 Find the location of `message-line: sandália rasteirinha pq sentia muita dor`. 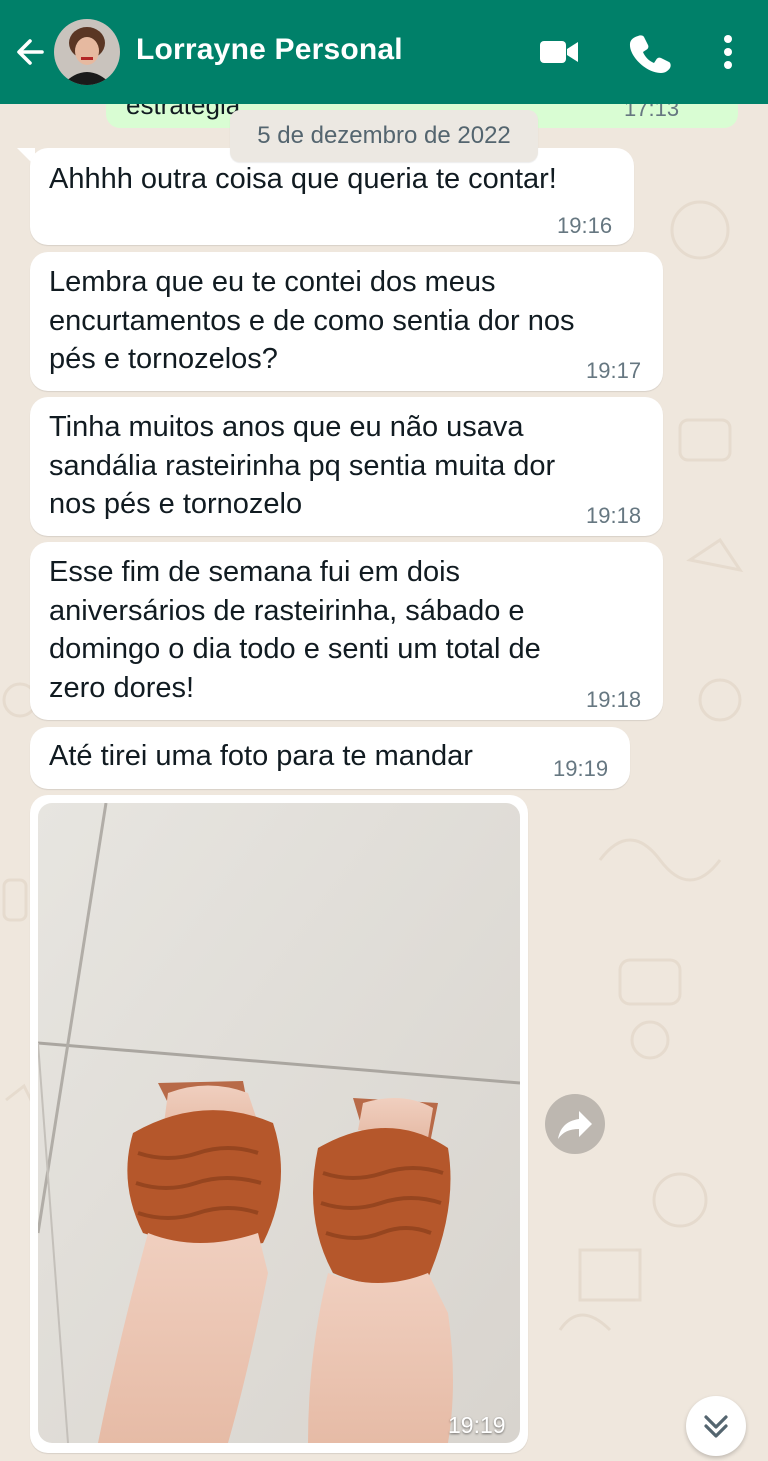

message-line: sandália rasteirinha pq sentia muita dor is located at coordinates (302, 465).